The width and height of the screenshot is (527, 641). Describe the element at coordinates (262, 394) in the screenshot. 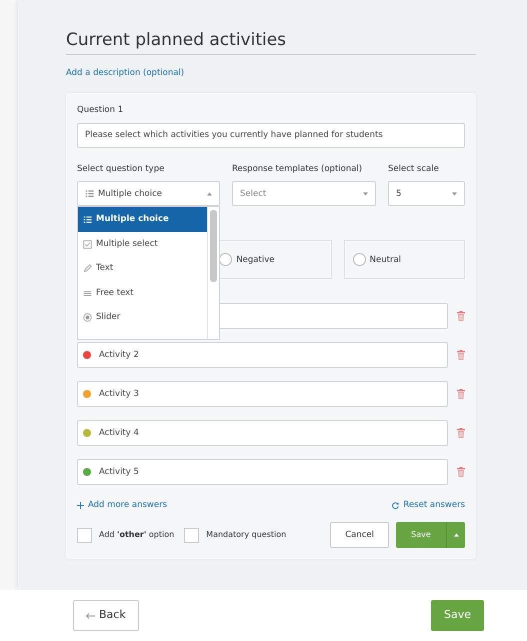

I see `answer-field: Activity 3` at that location.